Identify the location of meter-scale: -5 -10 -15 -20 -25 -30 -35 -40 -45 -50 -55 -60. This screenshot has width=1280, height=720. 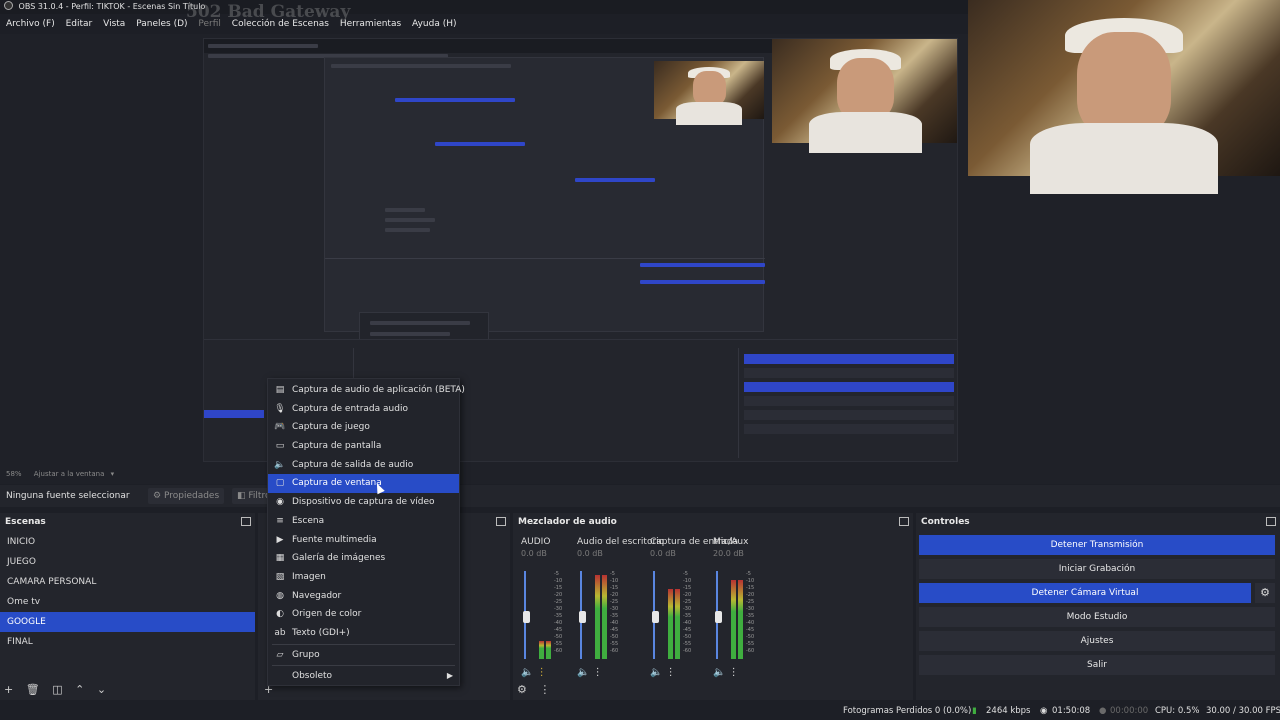
(558, 613).